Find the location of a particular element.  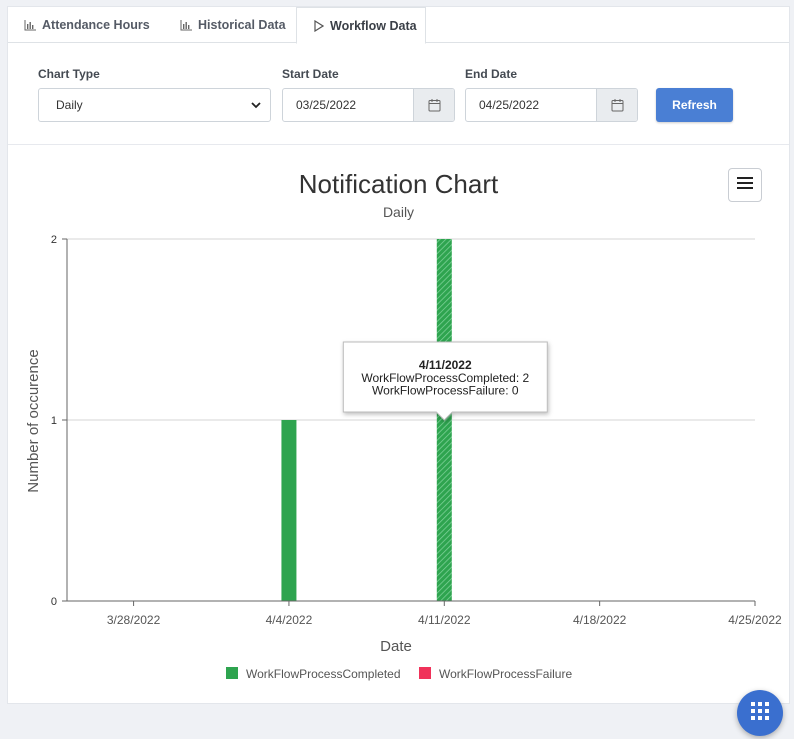

tab-historical-data: Historical Data is located at coordinates (233, 25).